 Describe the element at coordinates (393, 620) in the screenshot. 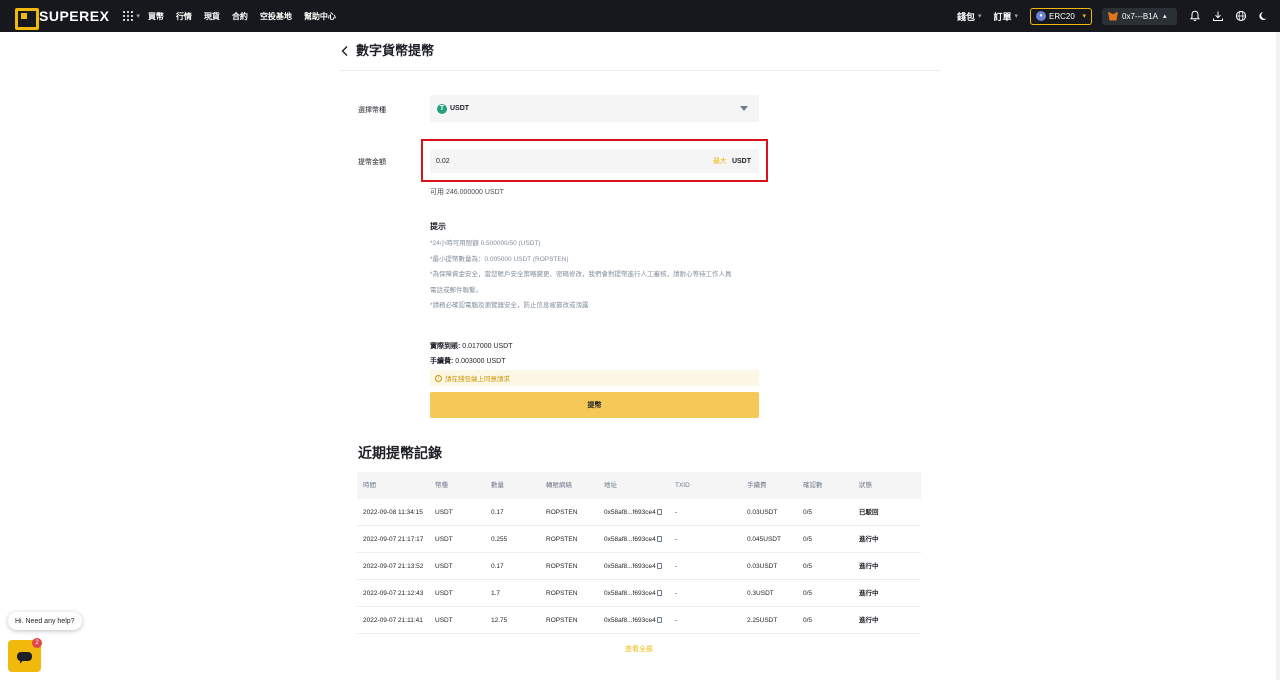

I see `cell-time: 2022-09-07 21:11:41` at that location.